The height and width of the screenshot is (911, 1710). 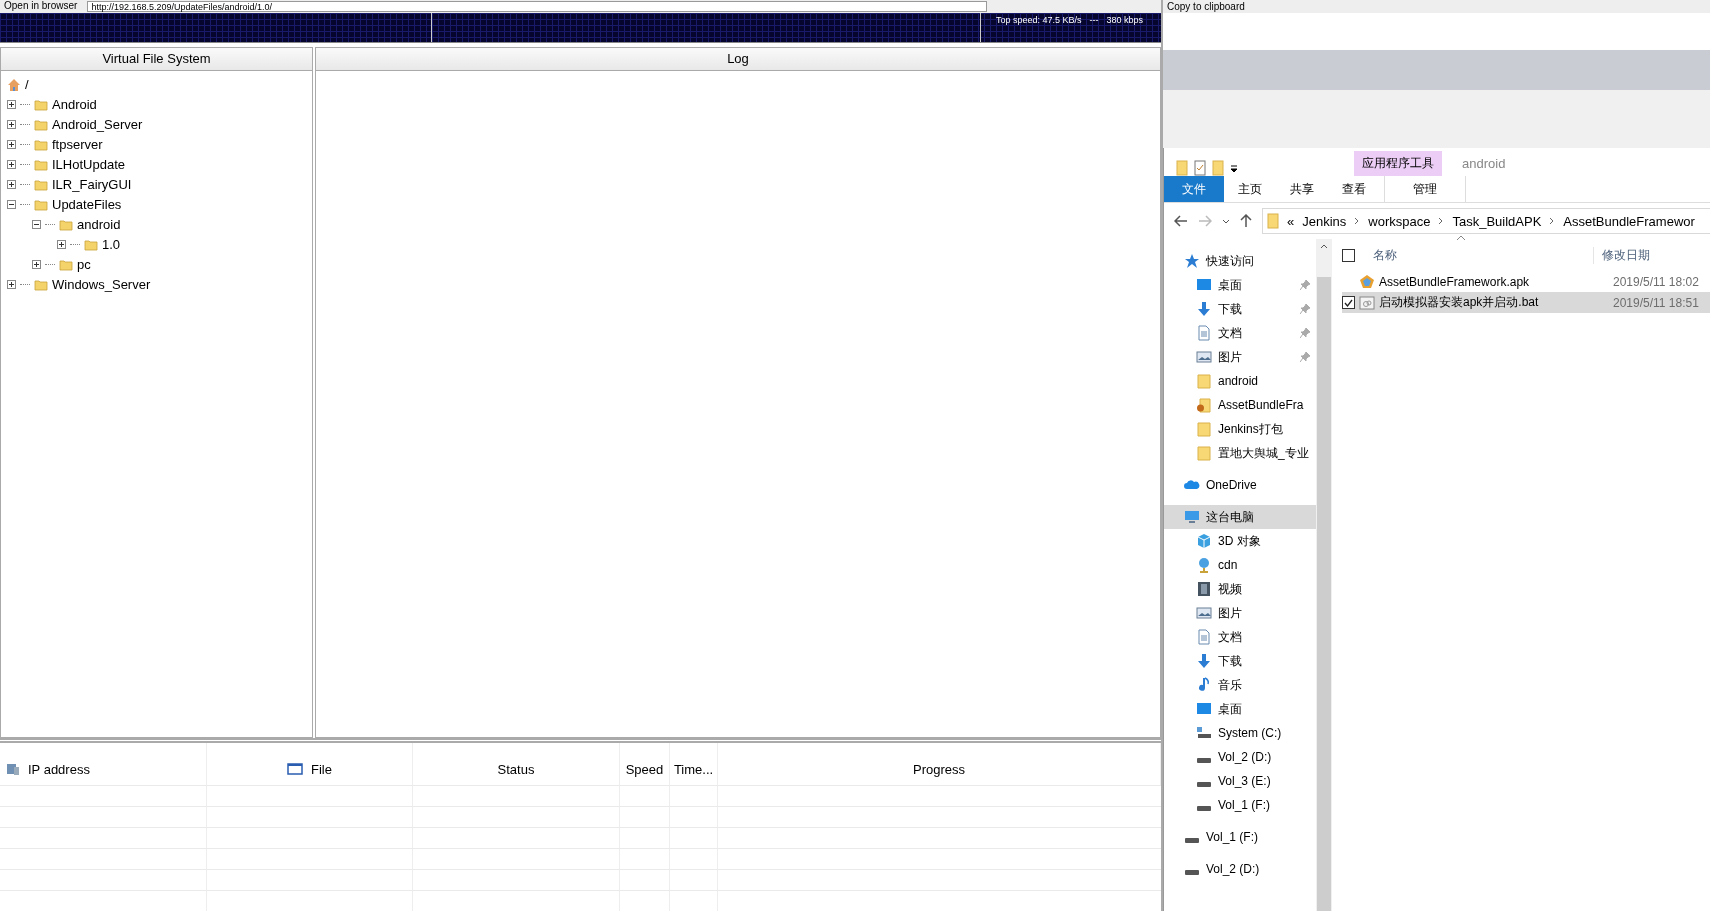 What do you see at coordinates (738, 59) in the screenshot?
I see `panel-title: Log` at bounding box center [738, 59].